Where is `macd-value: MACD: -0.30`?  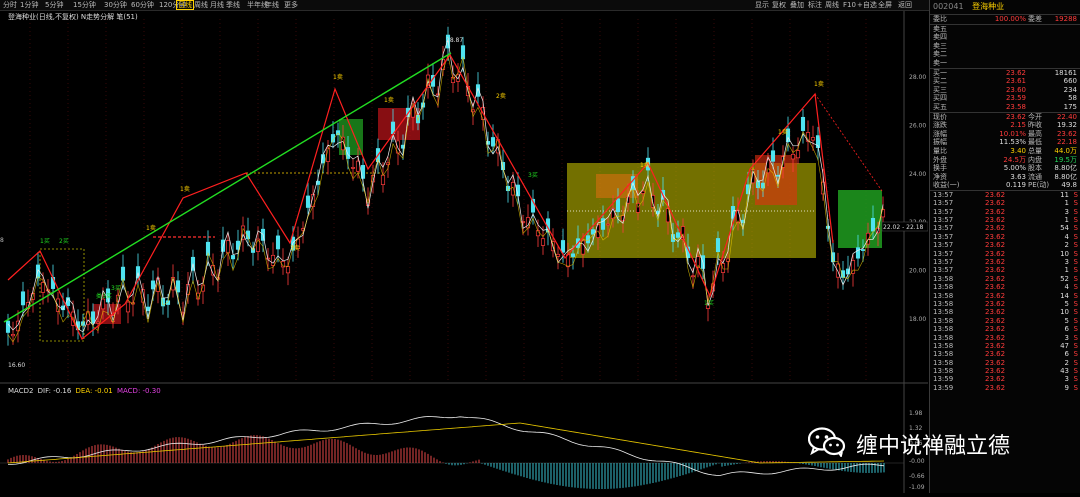 macd-value: MACD: -0.30 is located at coordinates (138, 391).